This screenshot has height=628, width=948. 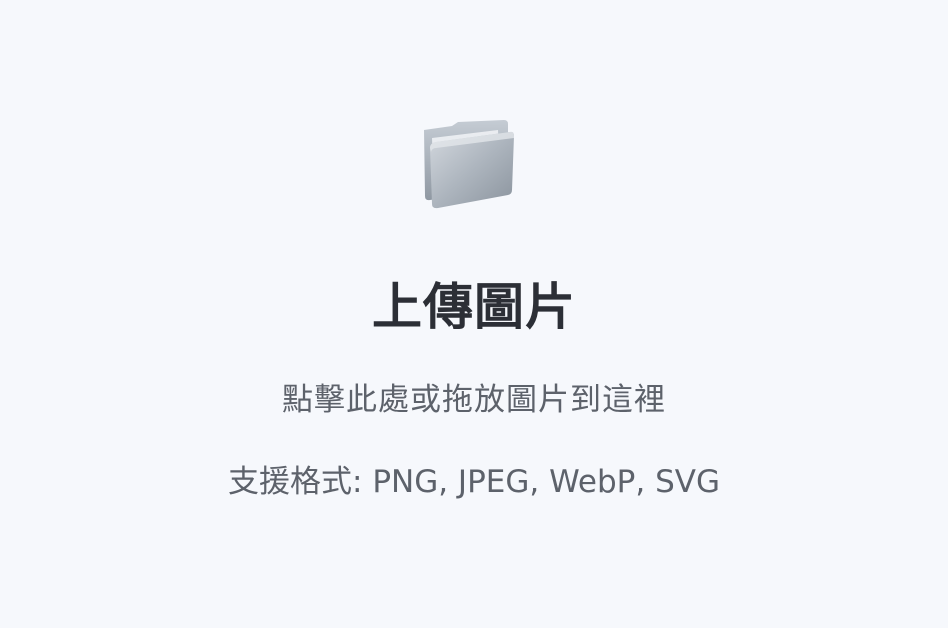 What do you see at coordinates (474, 307) in the screenshot?
I see `upload-title: 上傳圖片` at bounding box center [474, 307].